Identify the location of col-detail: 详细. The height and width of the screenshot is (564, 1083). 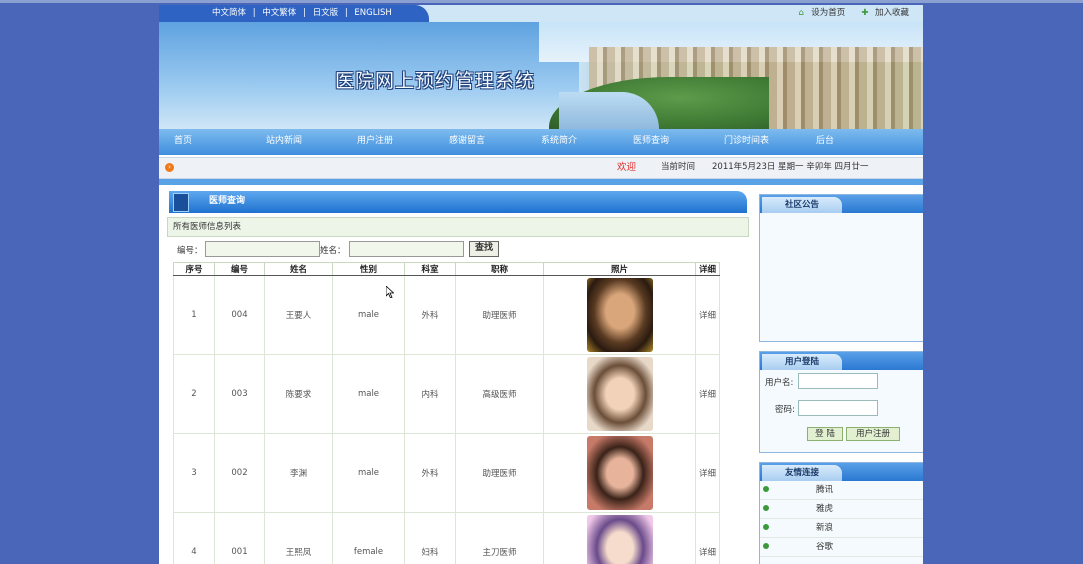
(707, 269).